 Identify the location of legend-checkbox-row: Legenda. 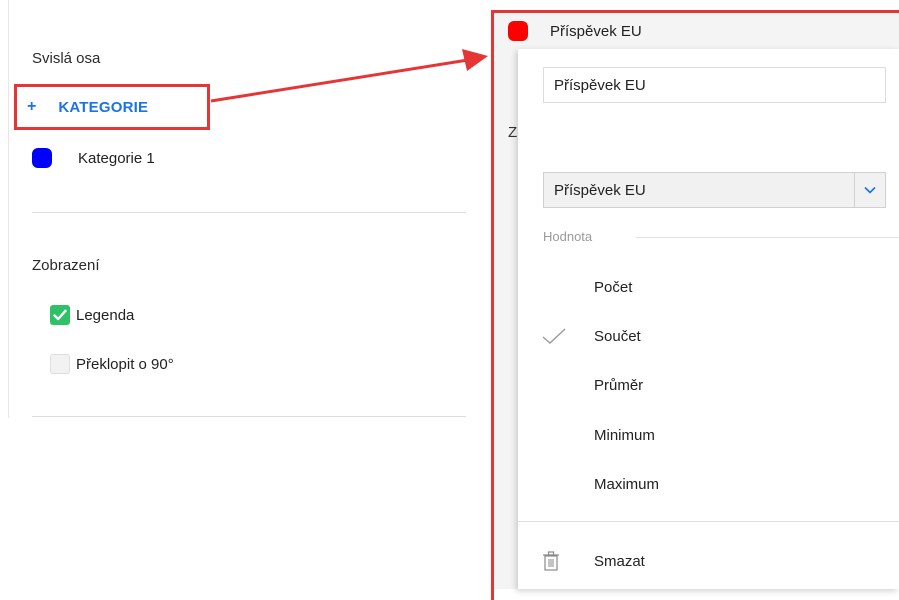
(92, 315).